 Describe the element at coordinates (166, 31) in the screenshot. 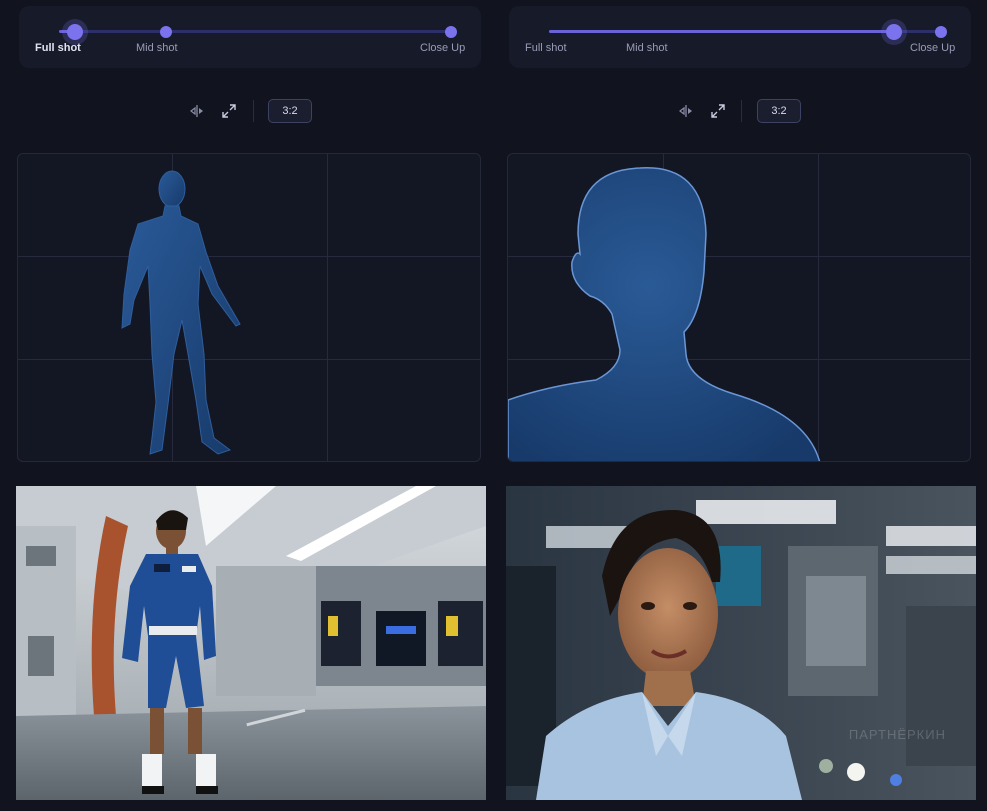

I see `slider-stop-mid-shot` at that location.